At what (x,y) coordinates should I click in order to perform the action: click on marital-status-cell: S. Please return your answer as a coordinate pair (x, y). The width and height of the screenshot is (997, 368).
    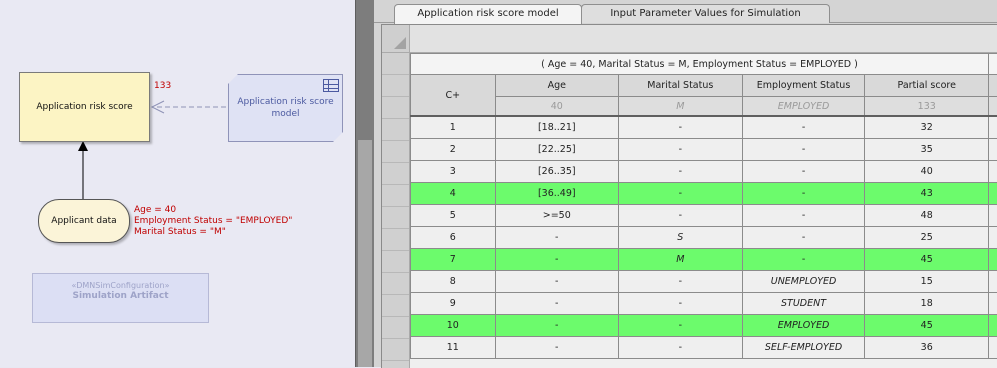
    Looking at the image, I should click on (681, 238).